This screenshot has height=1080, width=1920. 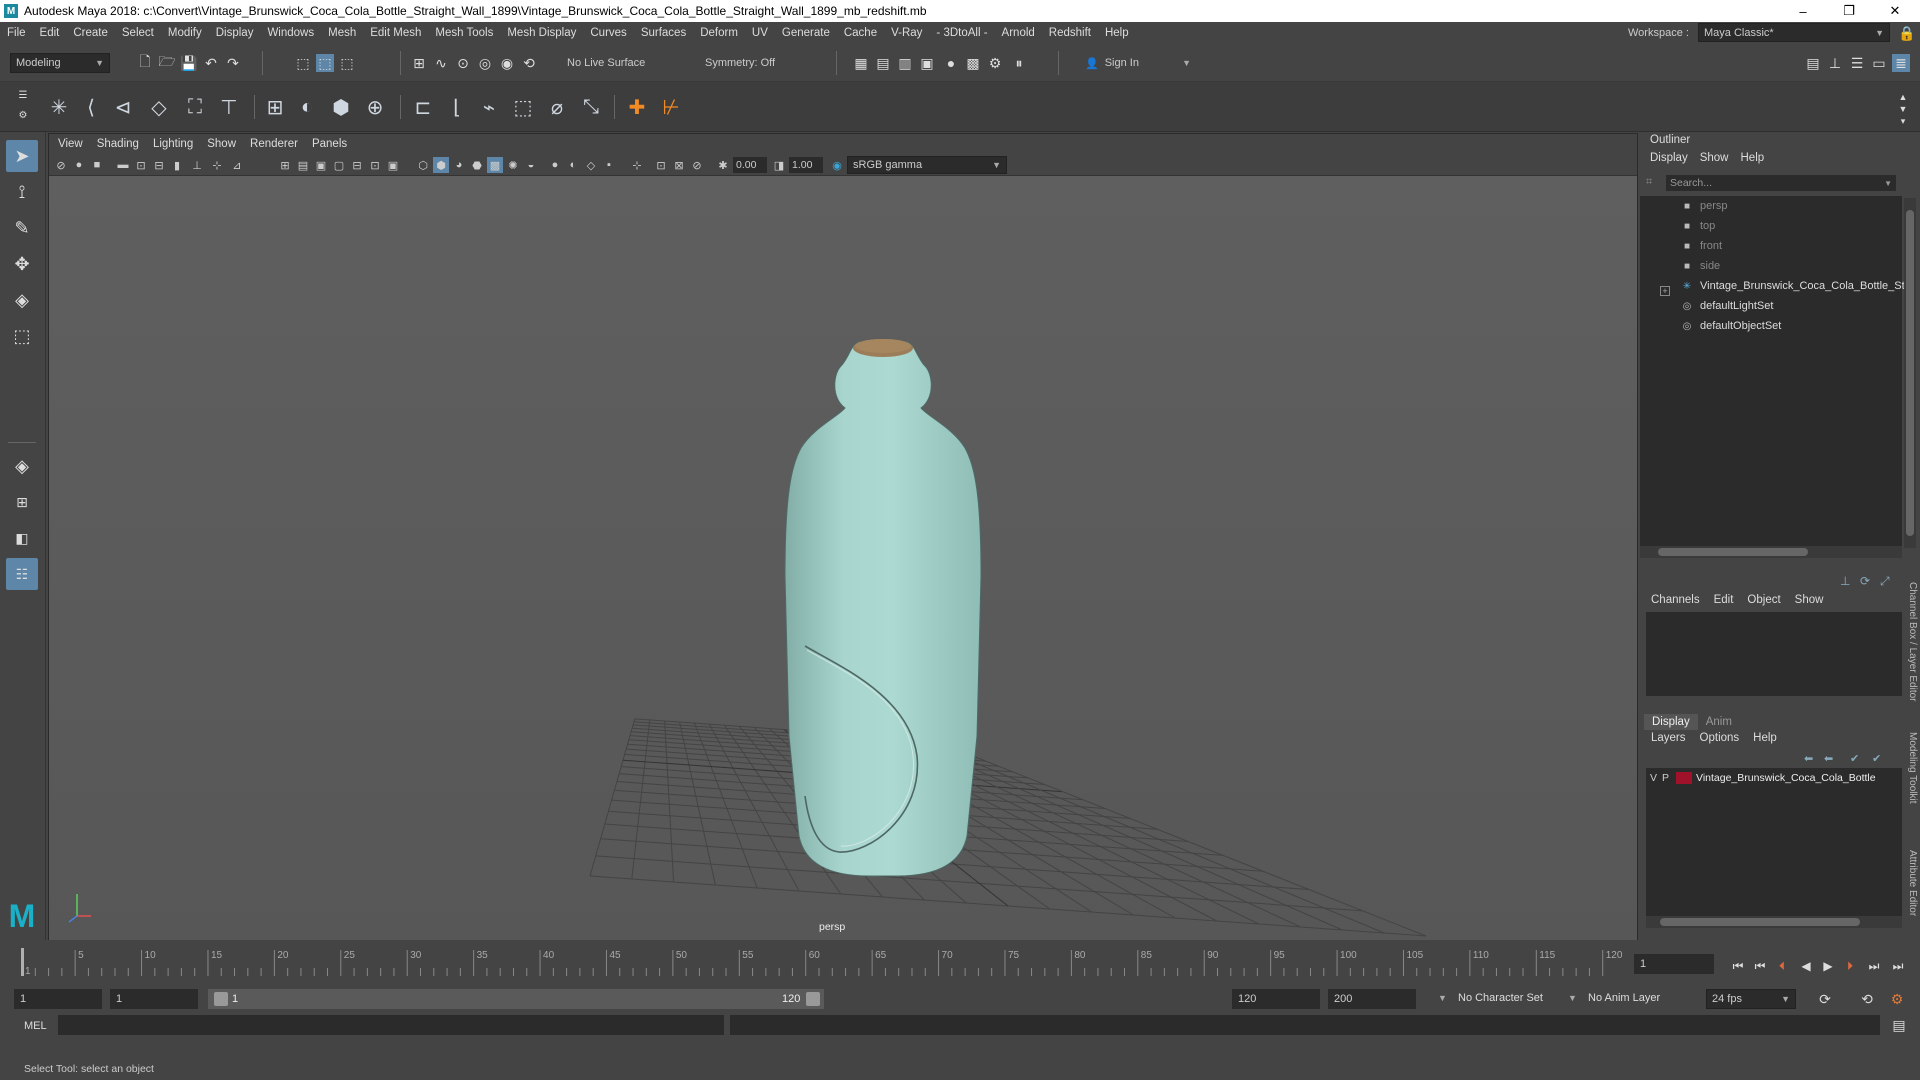 I want to click on save-scene-icon: 💾, so click(x=189, y=63).